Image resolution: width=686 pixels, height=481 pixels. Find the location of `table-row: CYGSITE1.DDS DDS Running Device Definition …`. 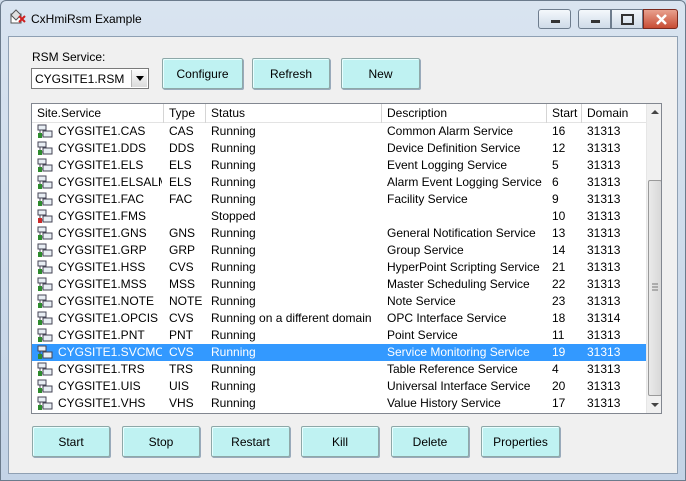

table-row: CYGSITE1.DDS DDS Running Device Definition … is located at coordinates (340, 148).